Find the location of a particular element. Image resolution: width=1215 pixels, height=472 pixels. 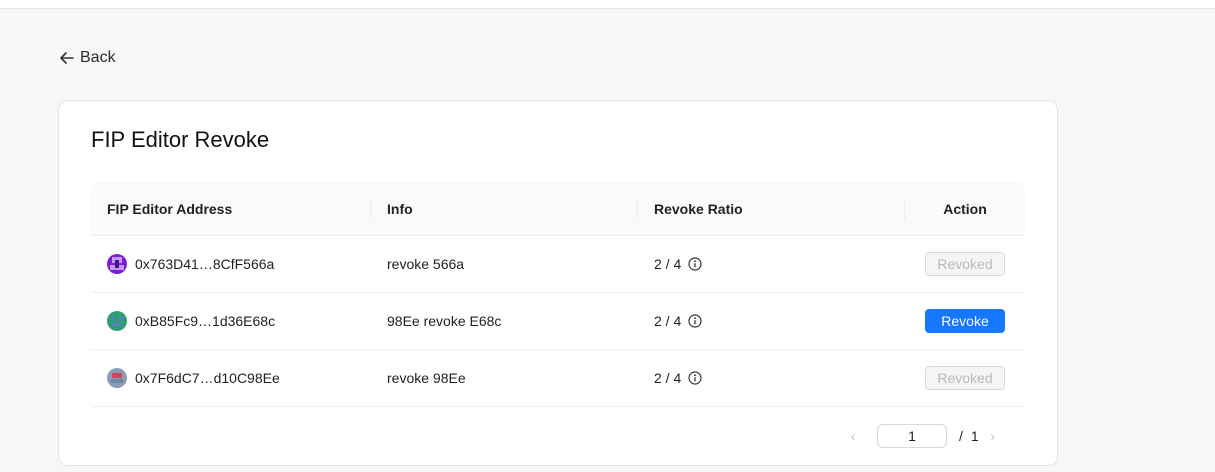

page-total: 1 is located at coordinates (974, 436).